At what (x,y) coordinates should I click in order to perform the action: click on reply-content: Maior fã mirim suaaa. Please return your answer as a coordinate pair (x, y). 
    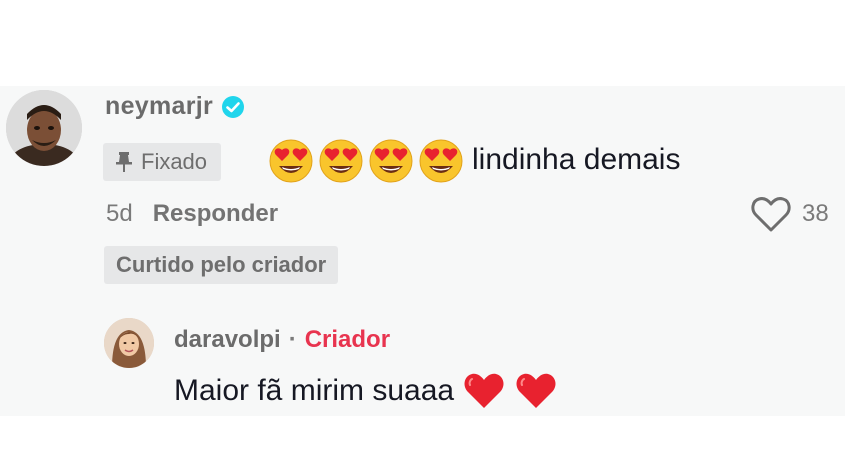
    Looking at the image, I should click on (366, 391).